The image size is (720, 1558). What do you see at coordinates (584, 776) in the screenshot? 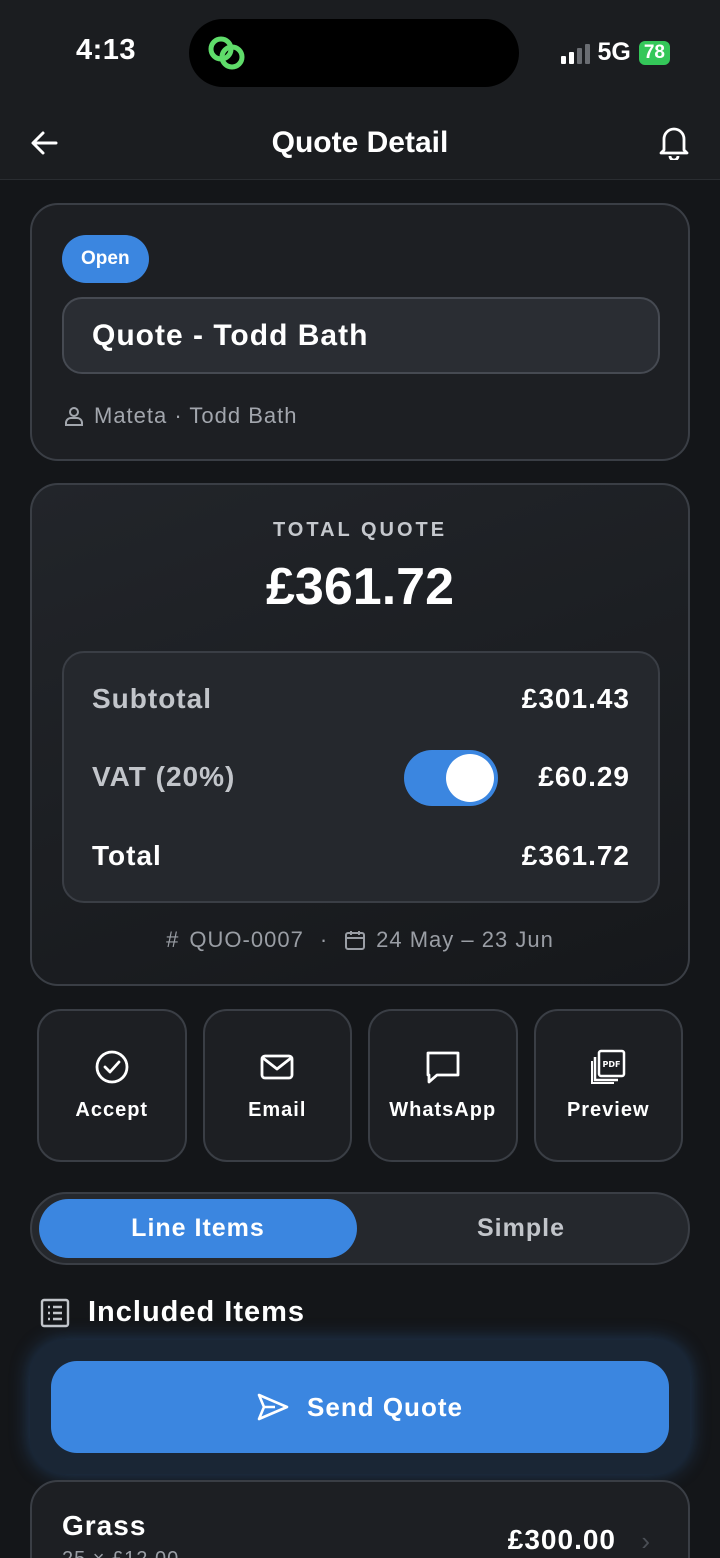
I see `vat-value: £60.29` at bounding box center [584, 776].